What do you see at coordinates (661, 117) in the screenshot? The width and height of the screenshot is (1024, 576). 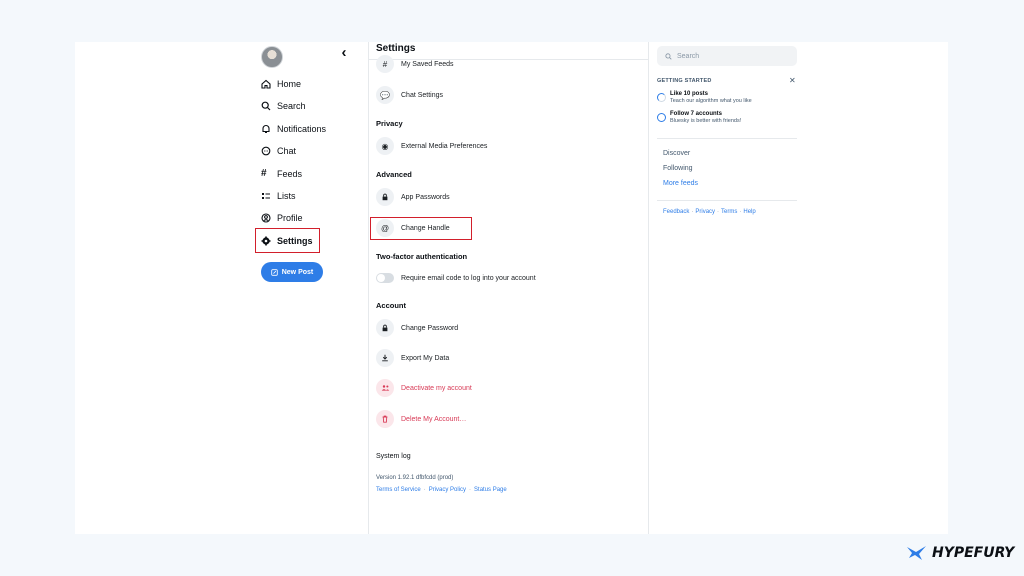 I see `check-circle-icon` at bounding box center [661, 117].